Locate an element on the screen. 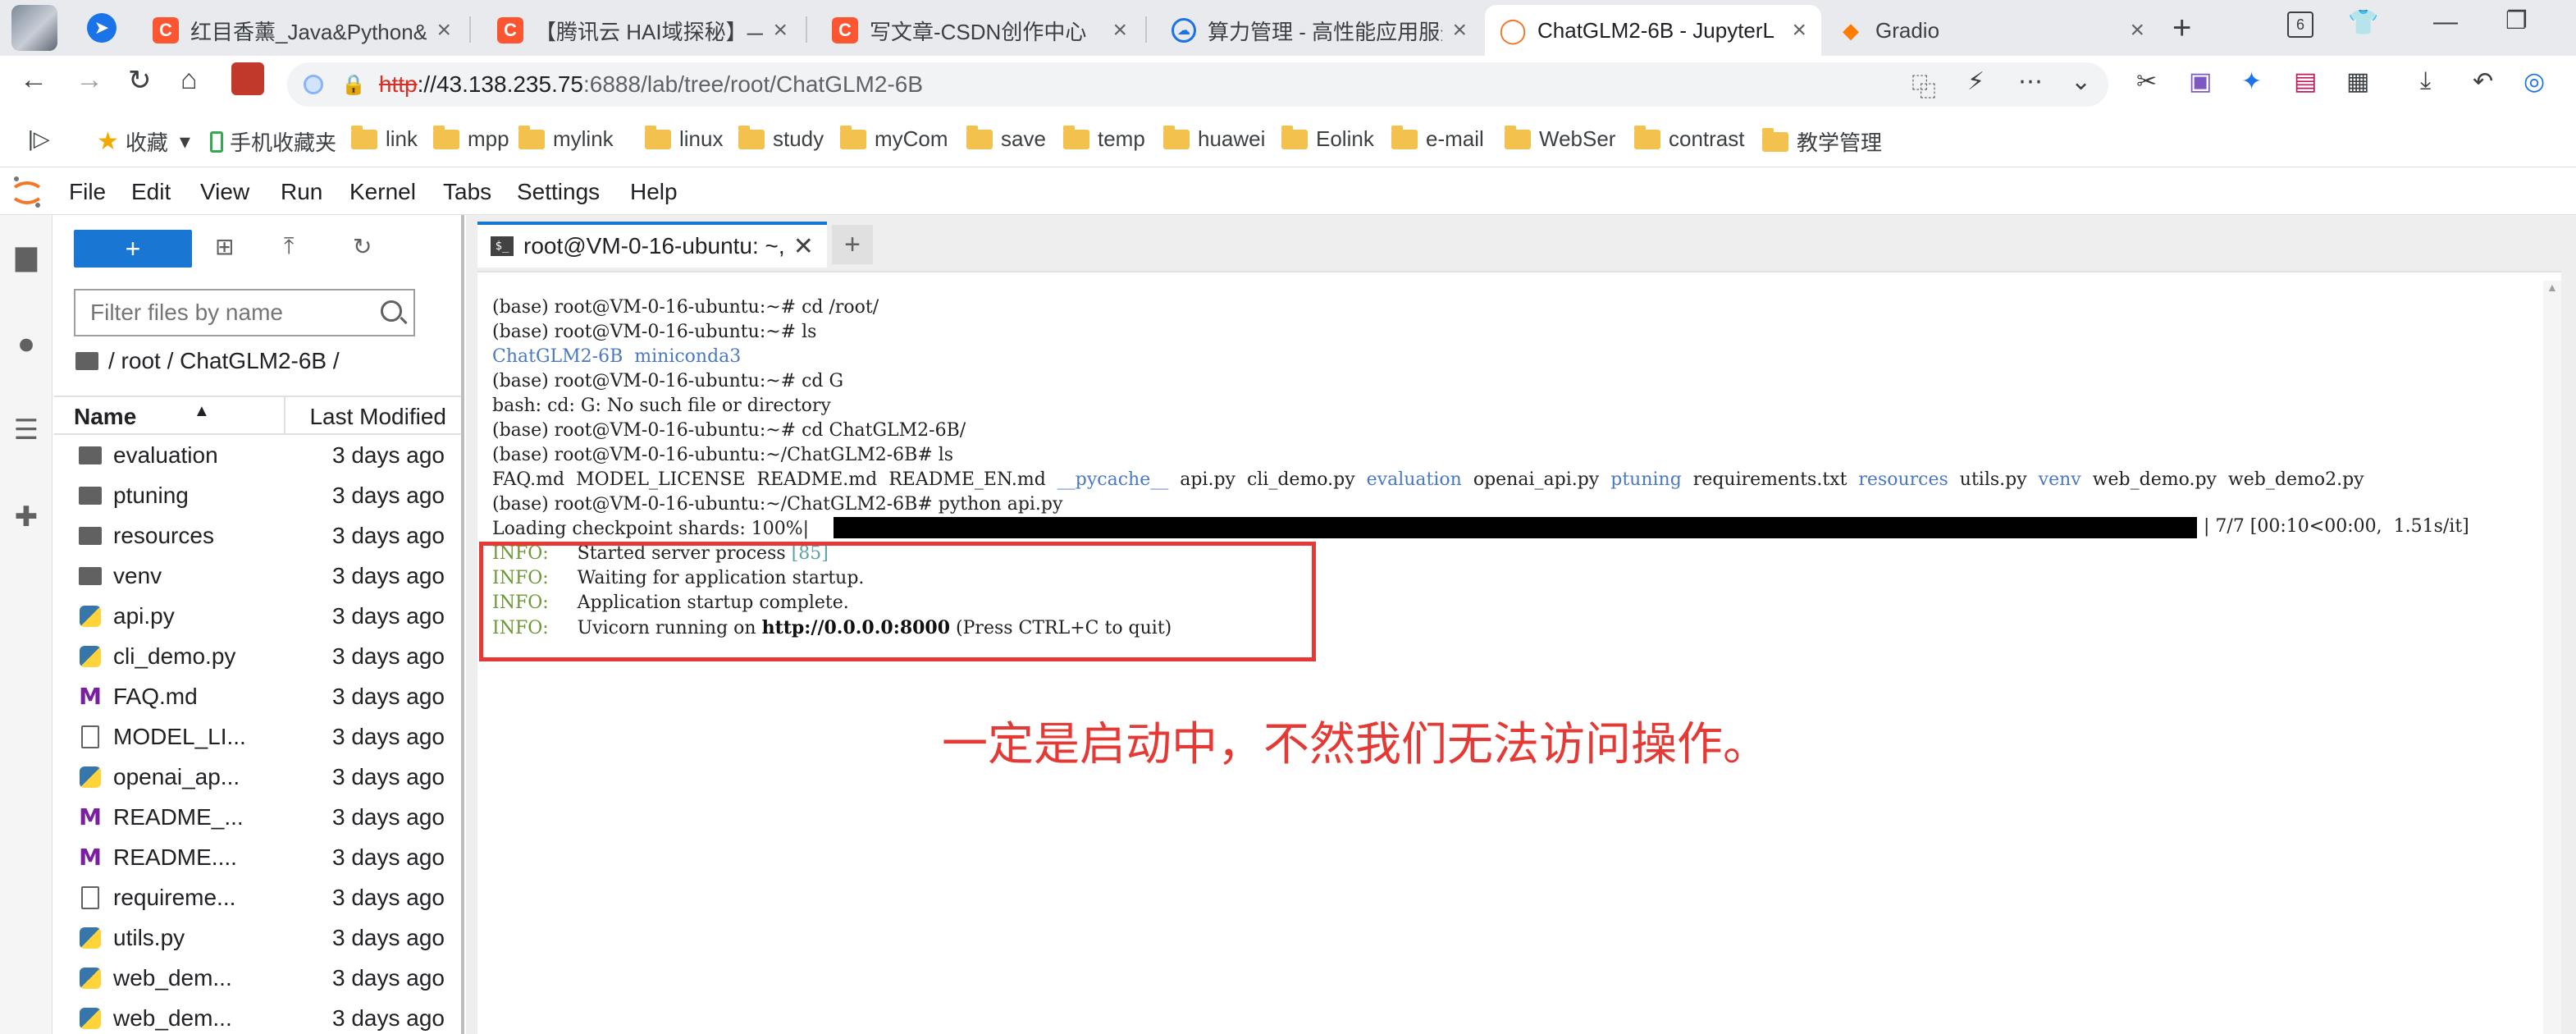 The width and height of the screenshot is (2576, 1034). file-row: MODEL_LI... 3 days ago is located at coordinates (258, 736).